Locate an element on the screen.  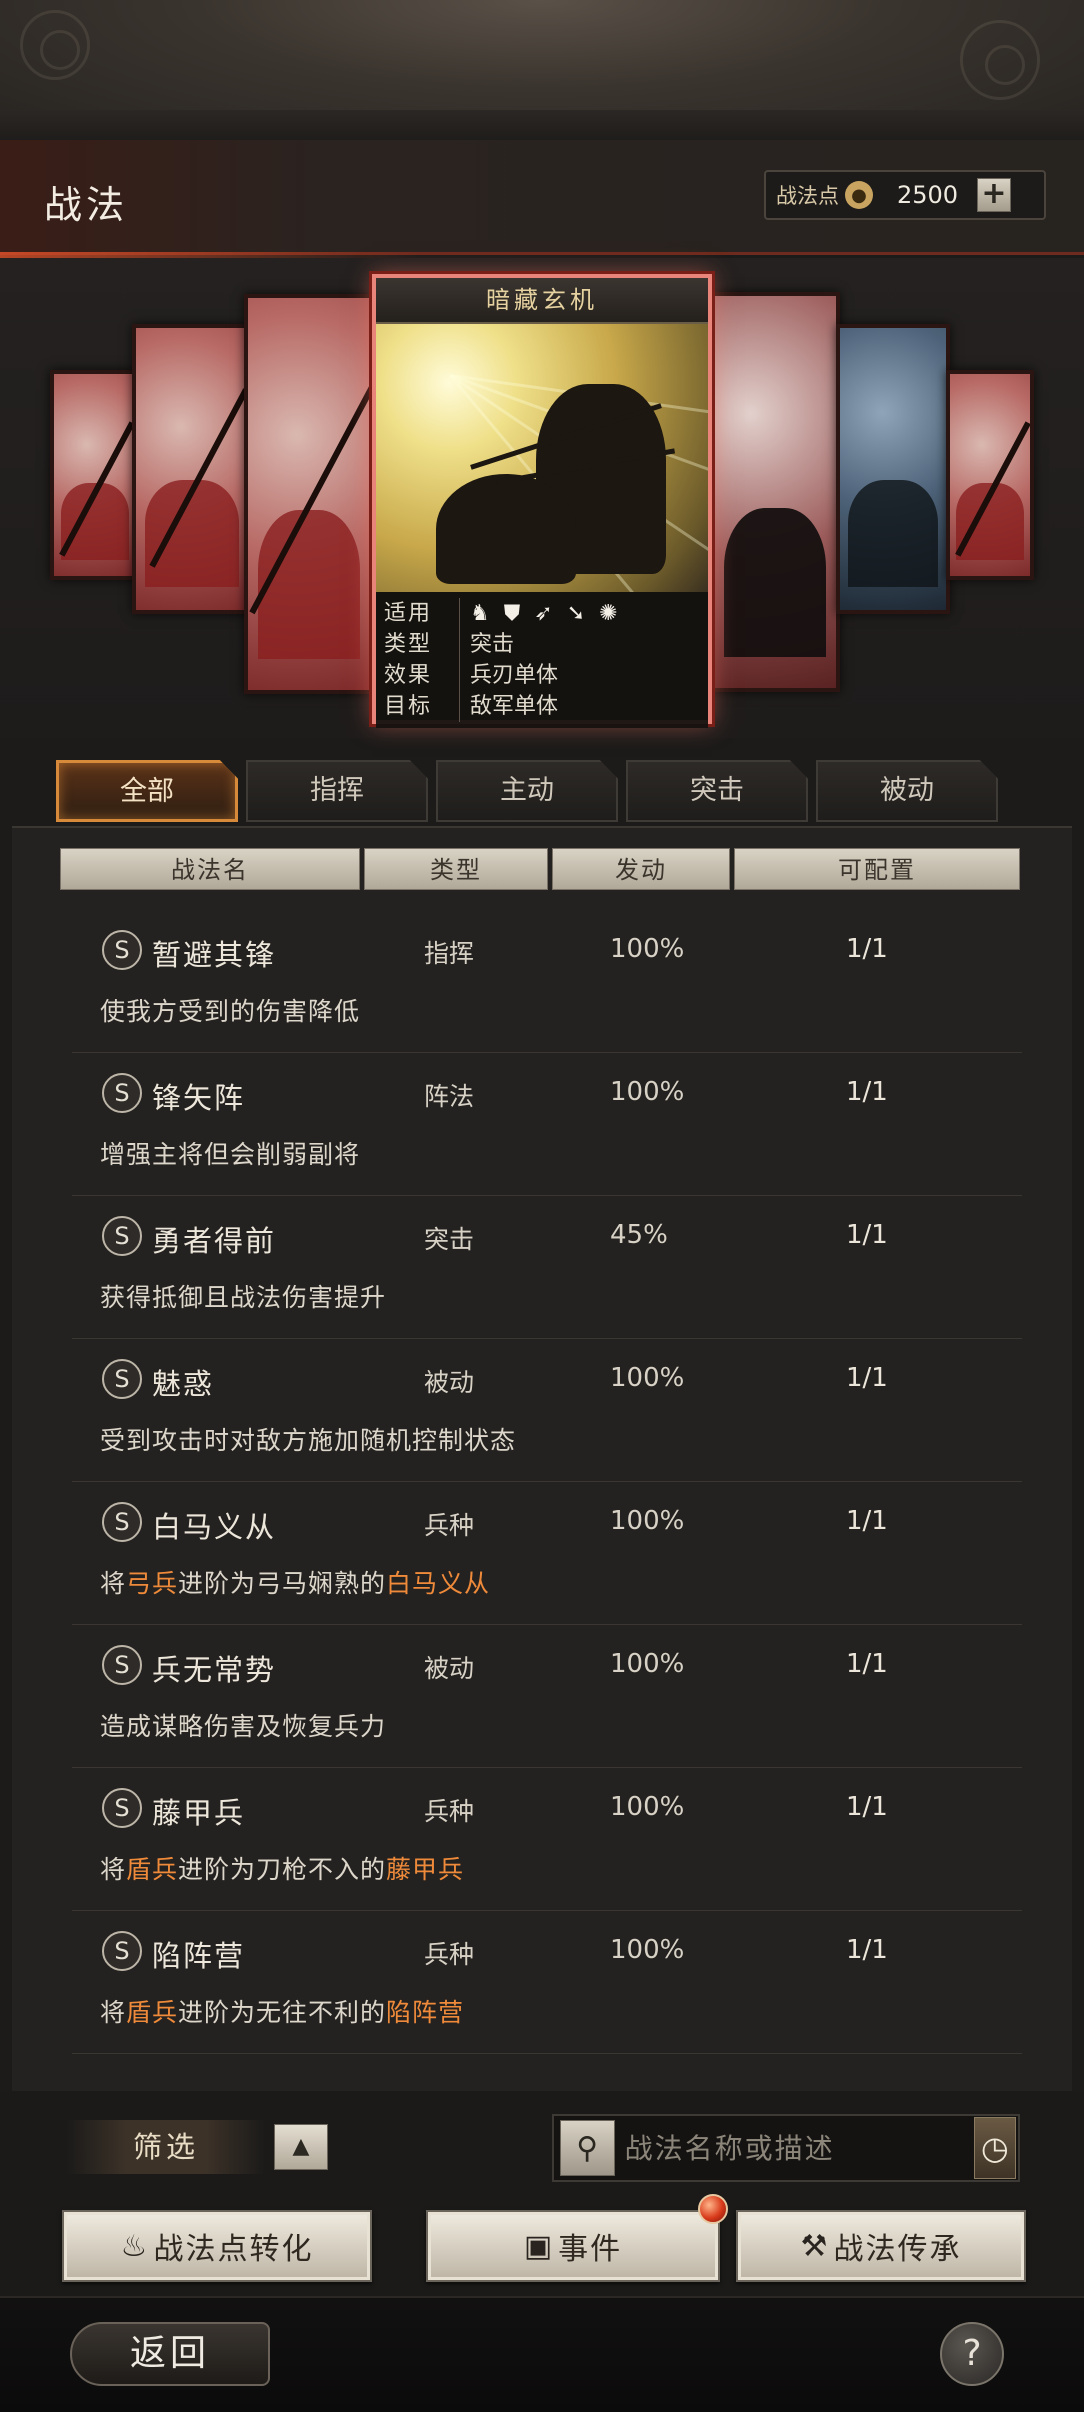
skill-row: S 魅惑 被动 100% 1/1 受到攻击时对敌方施加随机控制状态 is located at coordinates (547, 1410).